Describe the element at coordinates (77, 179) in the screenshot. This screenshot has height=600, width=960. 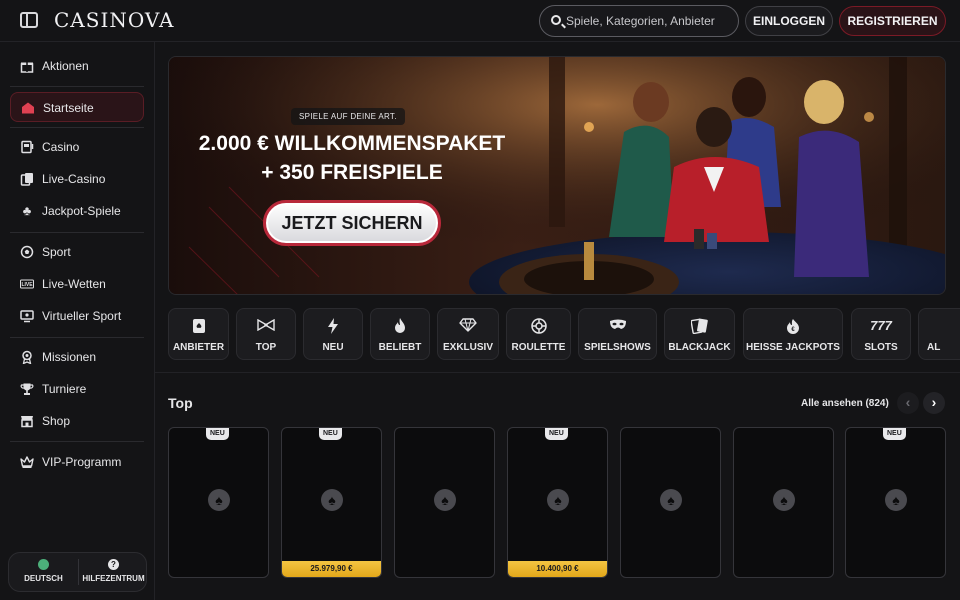
I see `sidebar-item-live-casino: Live-Casino` at that location.